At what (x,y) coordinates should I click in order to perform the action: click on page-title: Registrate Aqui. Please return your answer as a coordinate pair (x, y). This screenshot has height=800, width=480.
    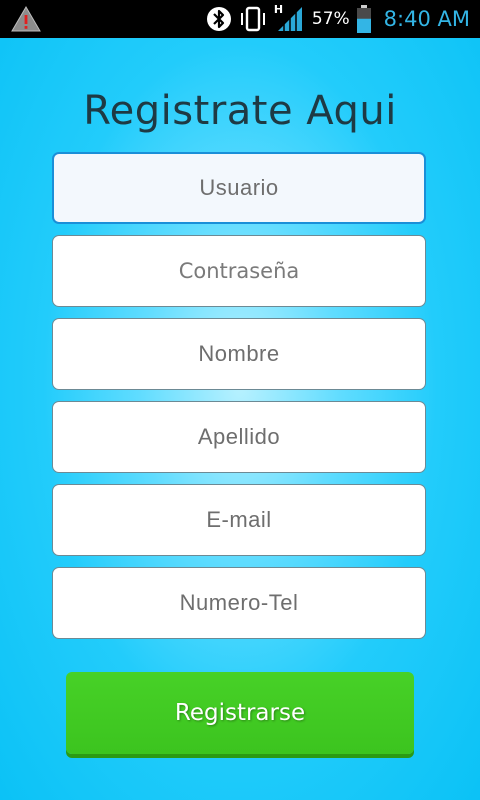
    Looking at the image, I should click on (240, 111).